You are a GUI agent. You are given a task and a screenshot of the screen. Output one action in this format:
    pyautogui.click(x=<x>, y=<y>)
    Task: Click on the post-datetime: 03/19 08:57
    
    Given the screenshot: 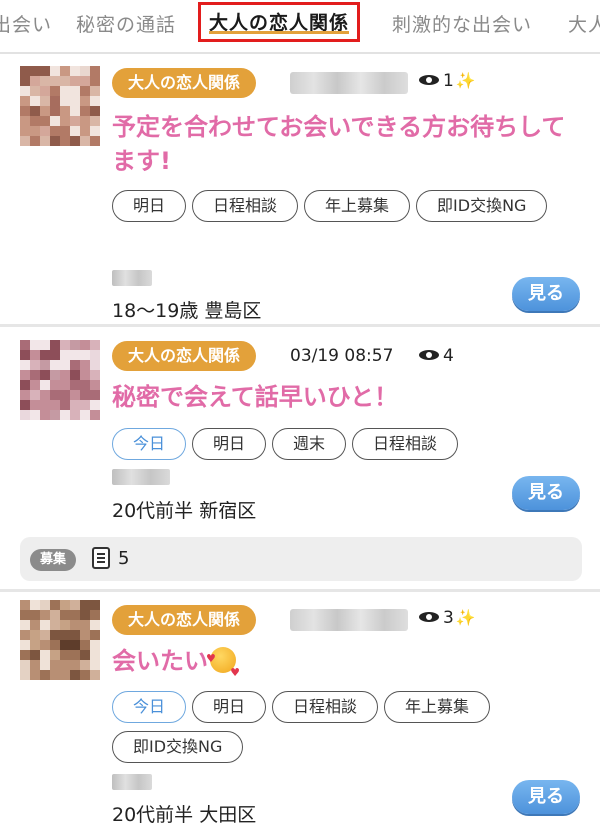 What is the action you would take?
    pyautogui.click(x=342, y=356)
    